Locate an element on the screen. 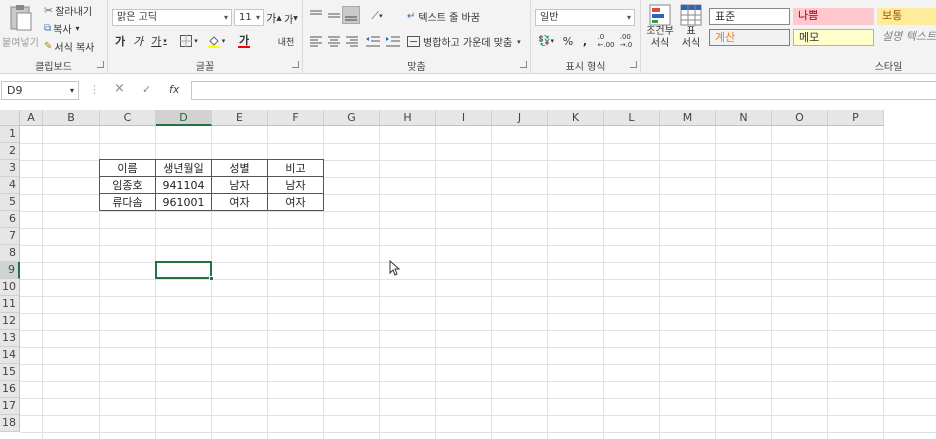 The height and width of the screenshot is (439, 936). align-center-icon is located at coordinates (334, 42).